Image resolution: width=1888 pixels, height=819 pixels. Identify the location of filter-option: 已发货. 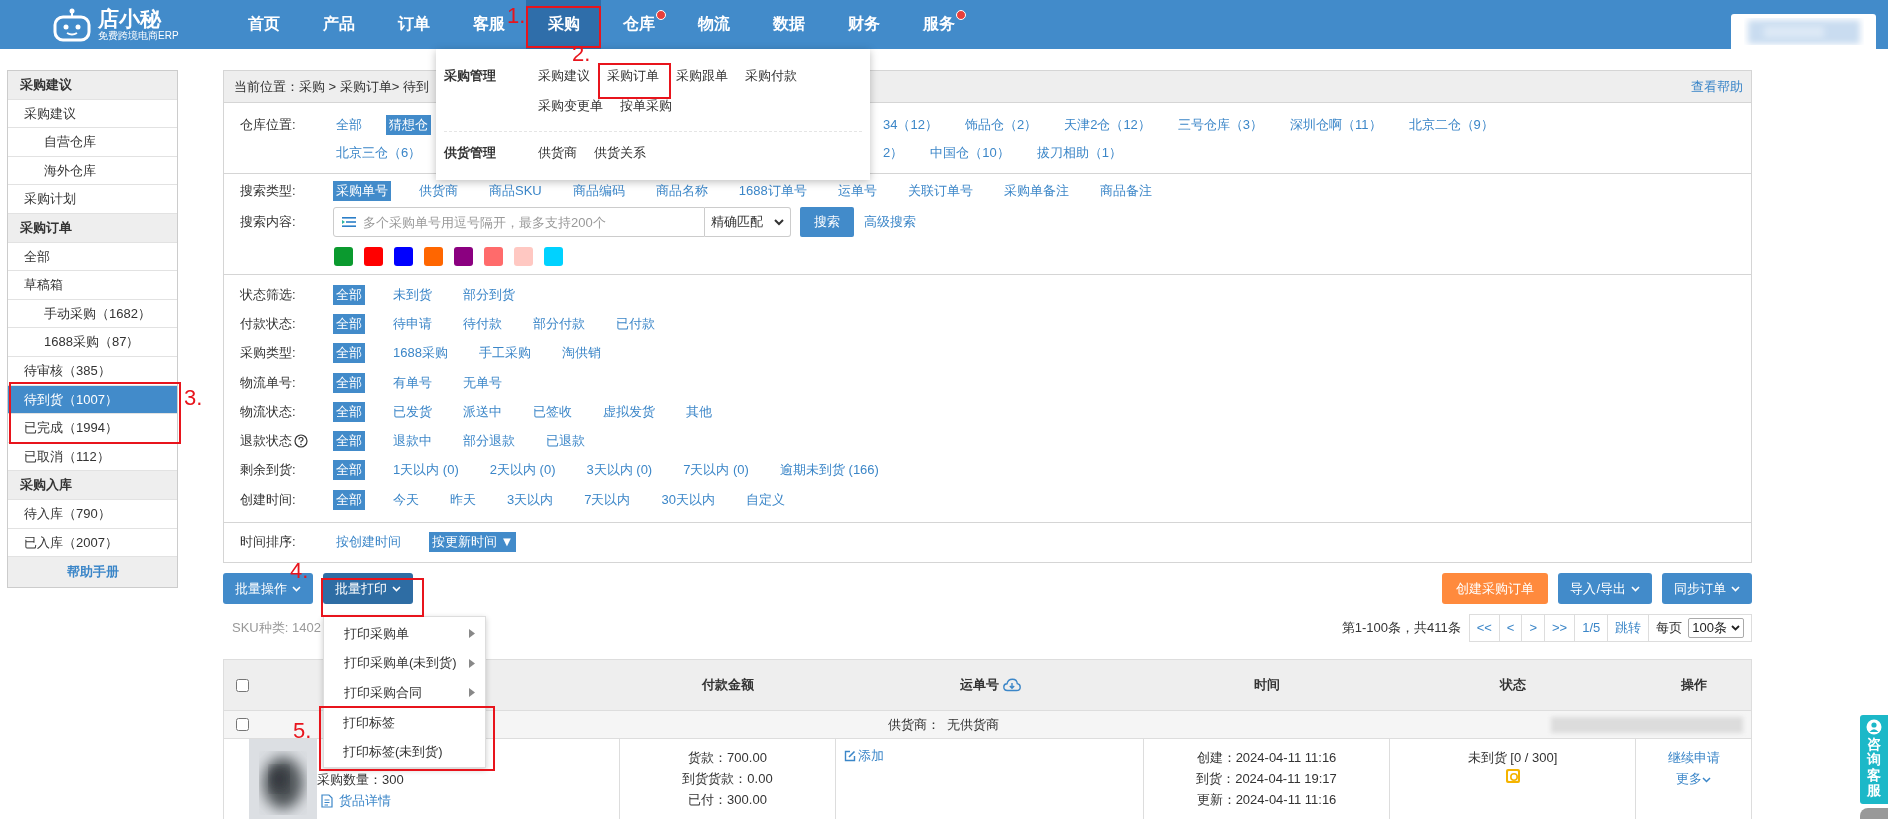
(412, 411).